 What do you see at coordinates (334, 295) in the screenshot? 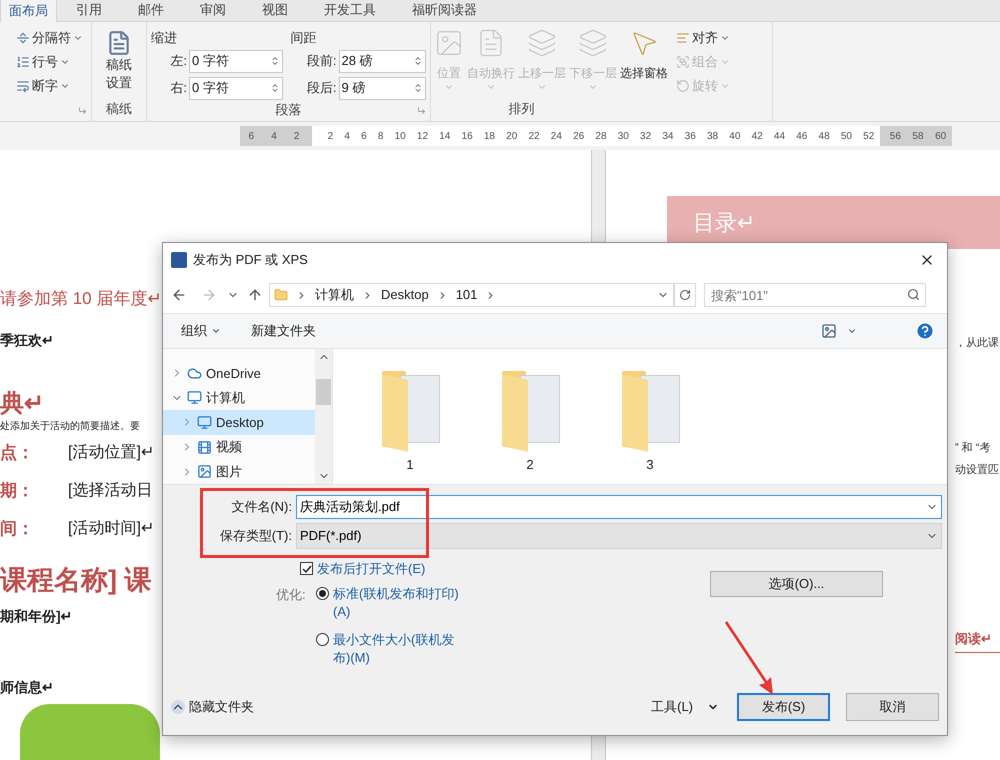
I see `breadcrumb-item: 计算机` at bounding box center [334, 295].